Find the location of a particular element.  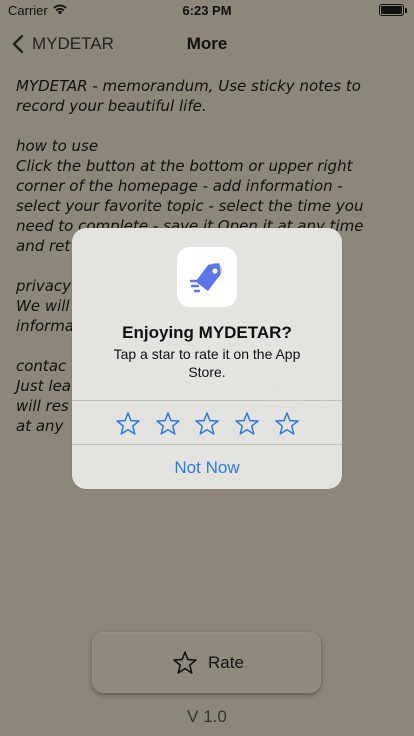

tag-icon is located at coordinates (205, 278).